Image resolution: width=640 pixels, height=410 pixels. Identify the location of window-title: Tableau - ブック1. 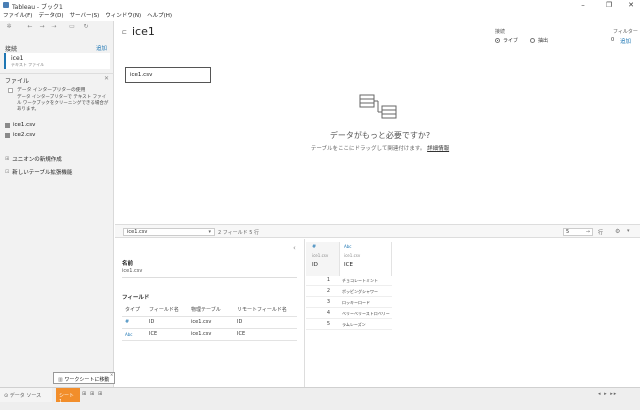
(37, 7).